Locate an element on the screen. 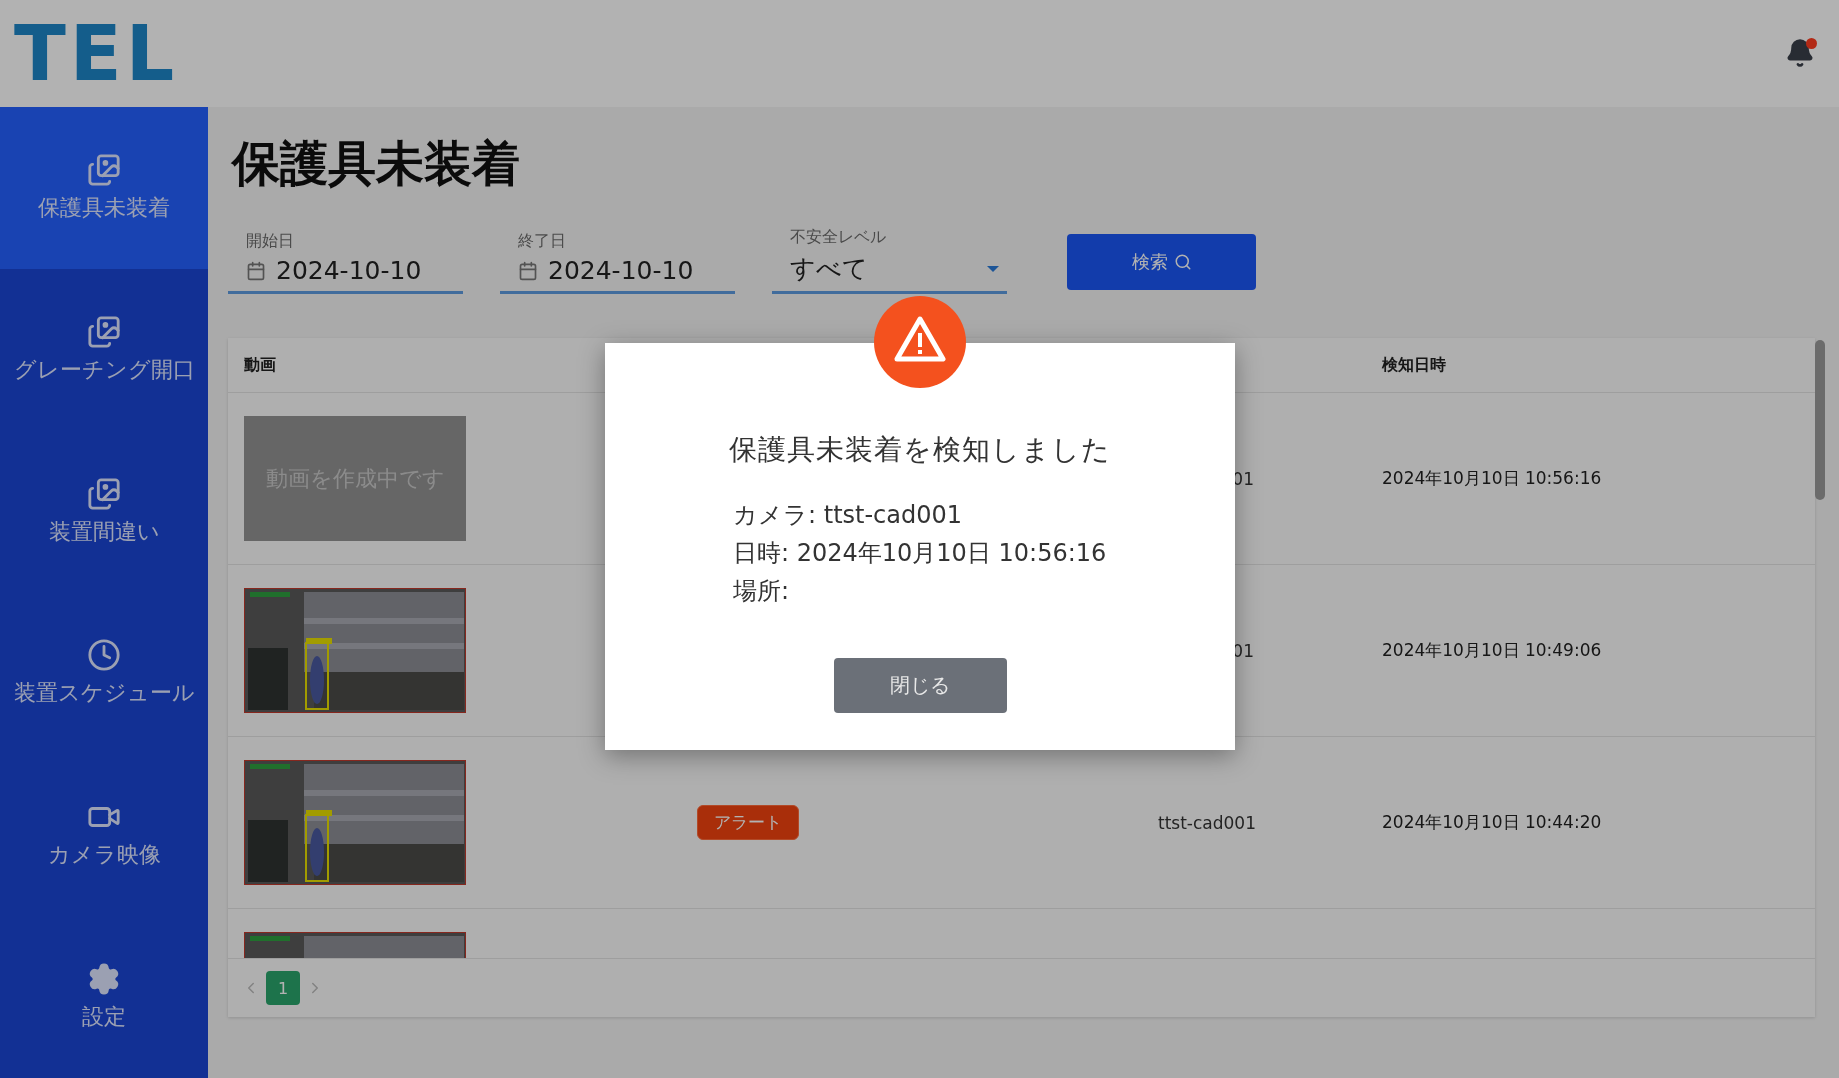 The width and height of the screenshot is (1839, 1078). search-button: 検索 is located at coordinates (1161, 262).